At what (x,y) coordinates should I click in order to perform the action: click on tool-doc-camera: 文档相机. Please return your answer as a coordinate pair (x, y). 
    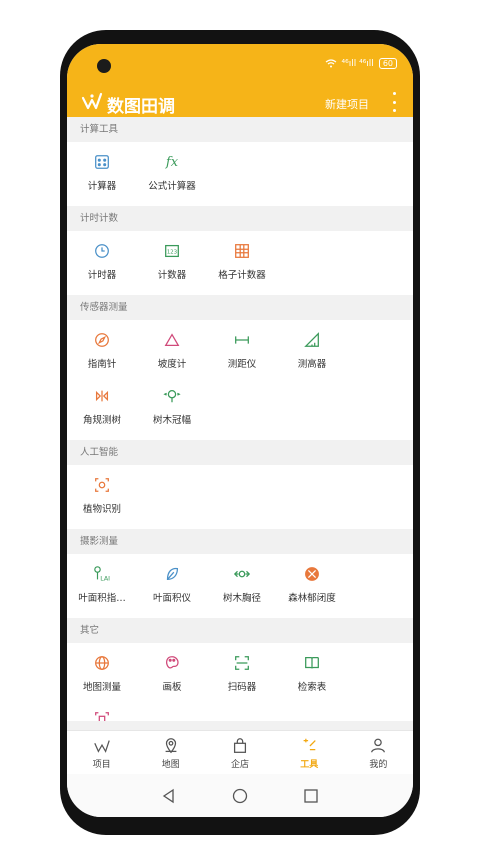
    Looking at the image, I should click on (102, 712).